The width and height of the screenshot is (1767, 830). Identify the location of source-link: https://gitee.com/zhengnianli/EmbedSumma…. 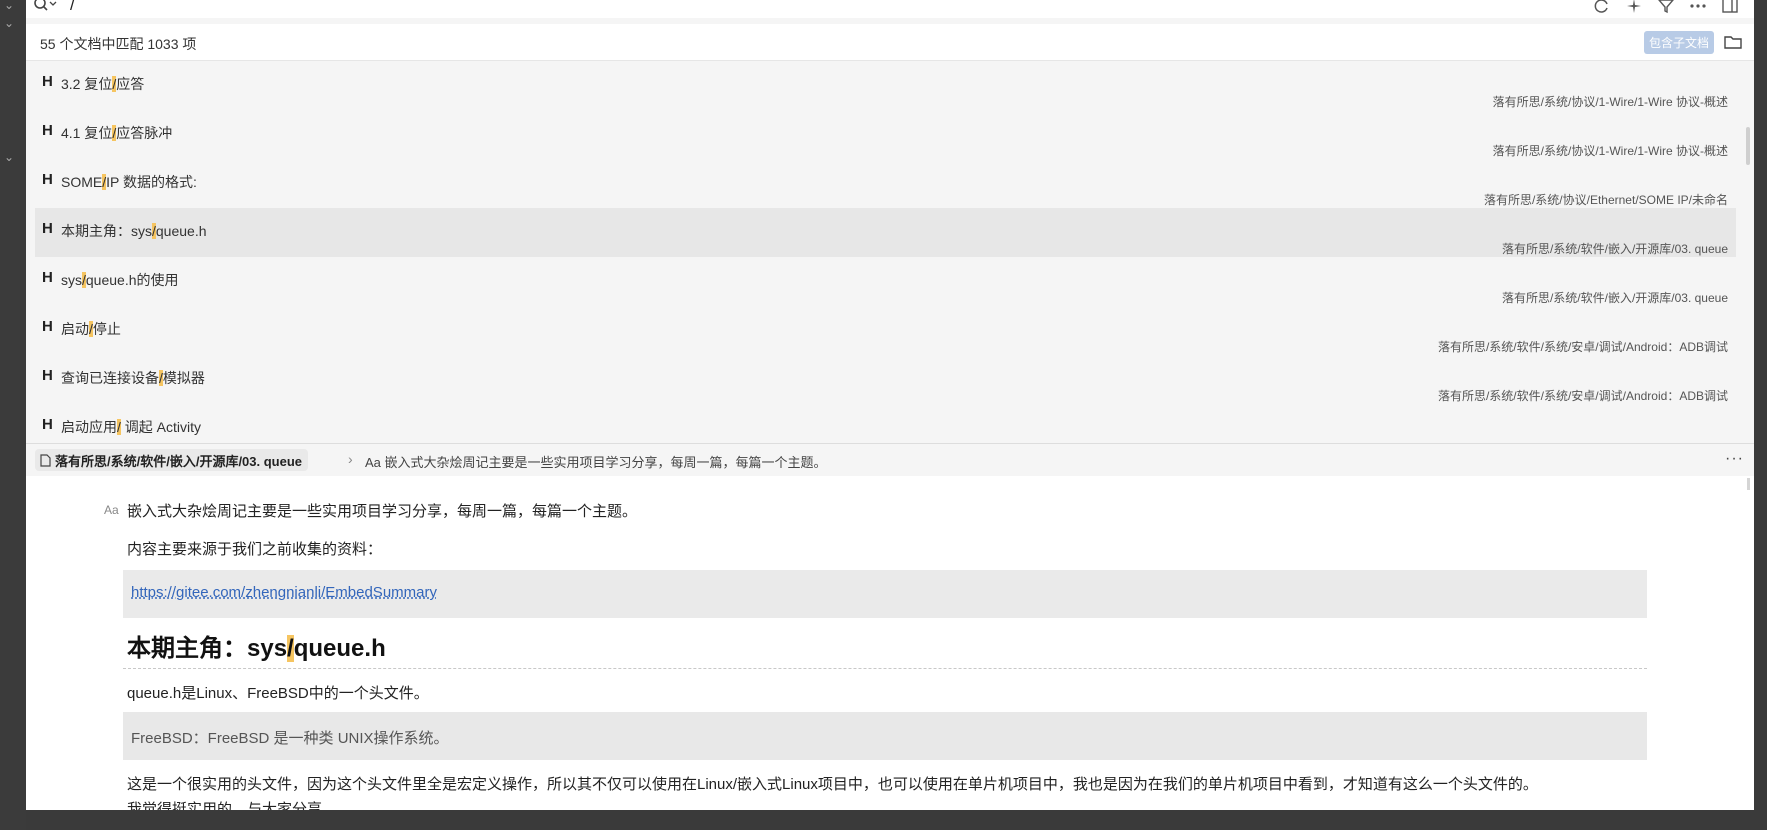
(284, 592).